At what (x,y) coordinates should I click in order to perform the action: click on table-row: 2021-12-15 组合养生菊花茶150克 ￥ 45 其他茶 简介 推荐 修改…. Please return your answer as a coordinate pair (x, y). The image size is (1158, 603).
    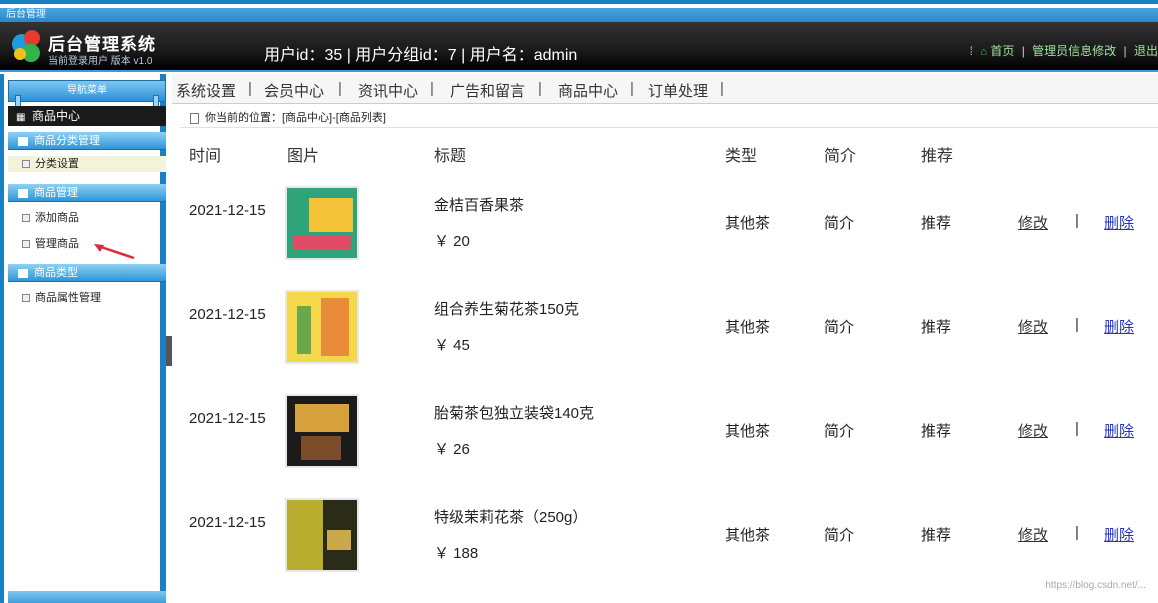
    Looking at the image, I should click on (665, 338).